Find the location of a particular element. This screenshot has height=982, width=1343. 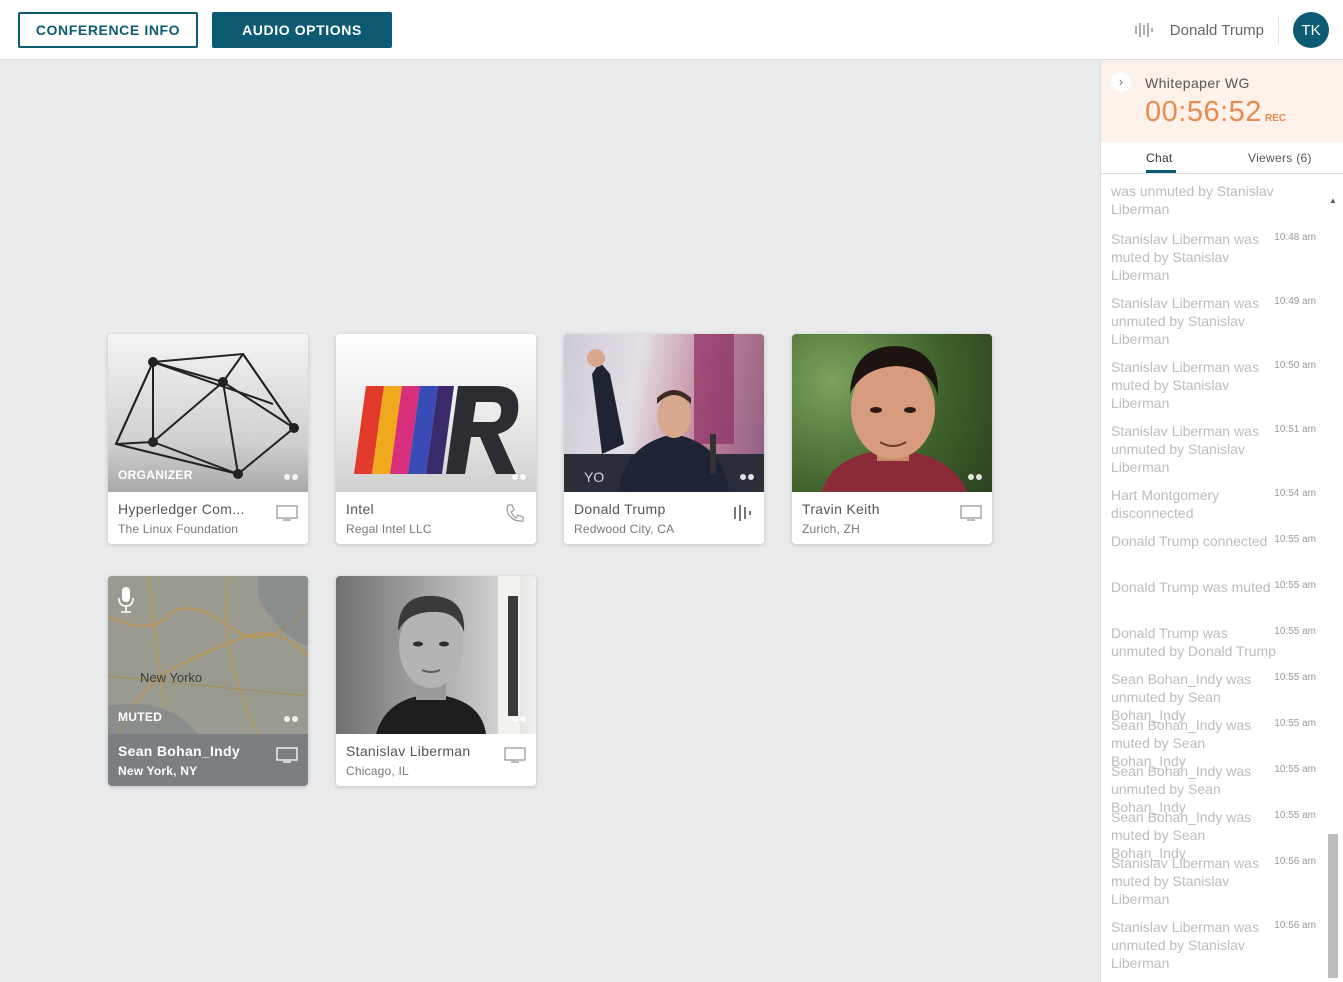

participant-location: The Linux Foundation is located at coordinates (178, 529).